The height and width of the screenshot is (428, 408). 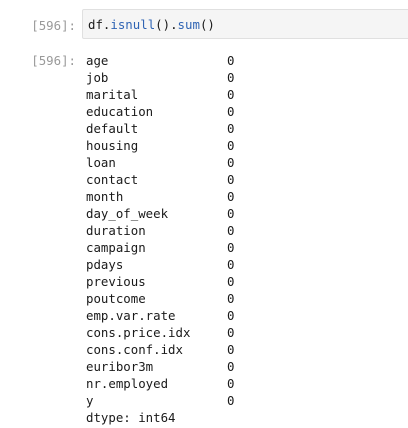 What do you see at coordinates (171, 179) in the screenshot?
I see `series-row: contact 0` at bounding box center [171, 179].